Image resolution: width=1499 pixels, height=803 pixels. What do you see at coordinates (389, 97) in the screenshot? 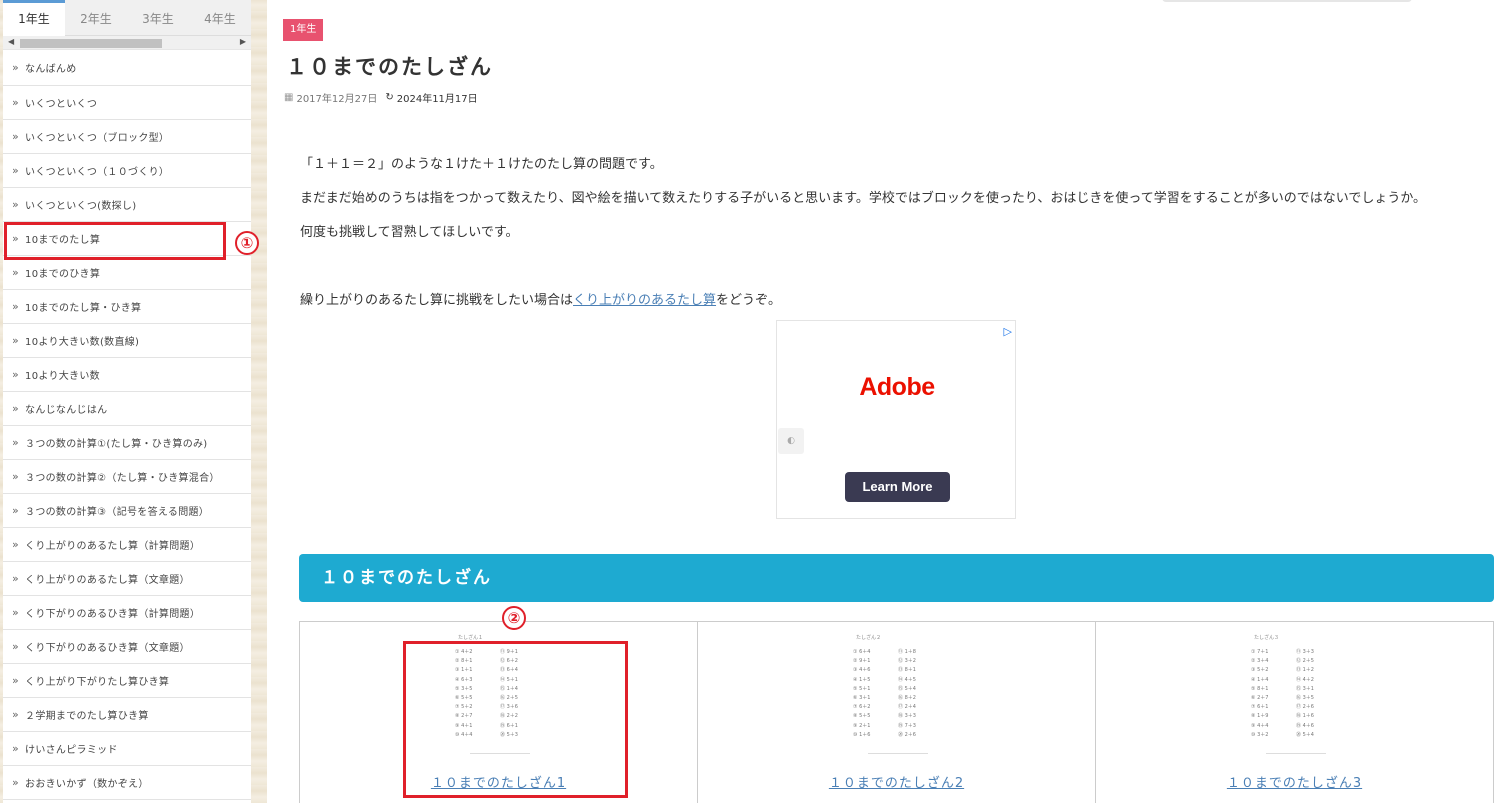
I see `refresh-icon: ↻` at bounding box center [389, 97].